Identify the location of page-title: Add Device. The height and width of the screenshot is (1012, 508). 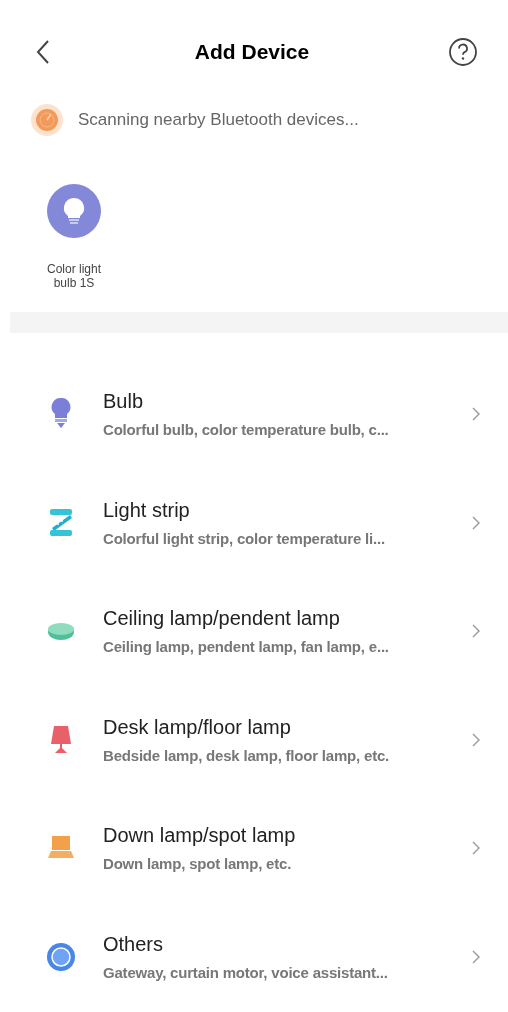
(252, 52).